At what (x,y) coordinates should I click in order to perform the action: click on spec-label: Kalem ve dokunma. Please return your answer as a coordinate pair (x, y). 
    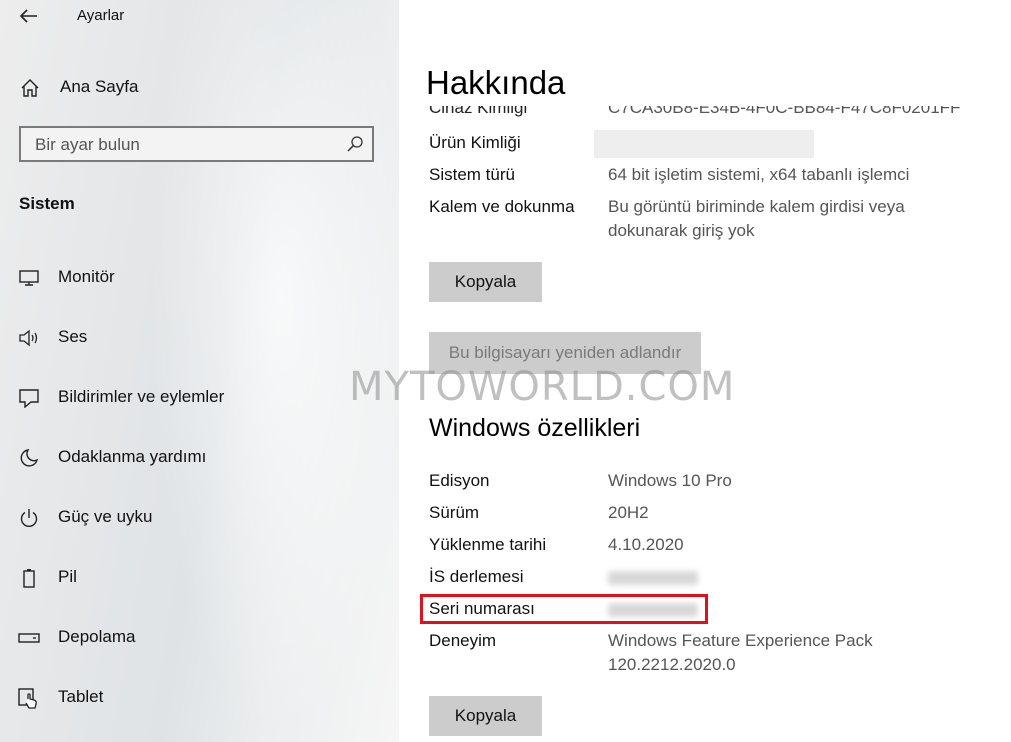
    Looking at the image, I should click on (502, 206).